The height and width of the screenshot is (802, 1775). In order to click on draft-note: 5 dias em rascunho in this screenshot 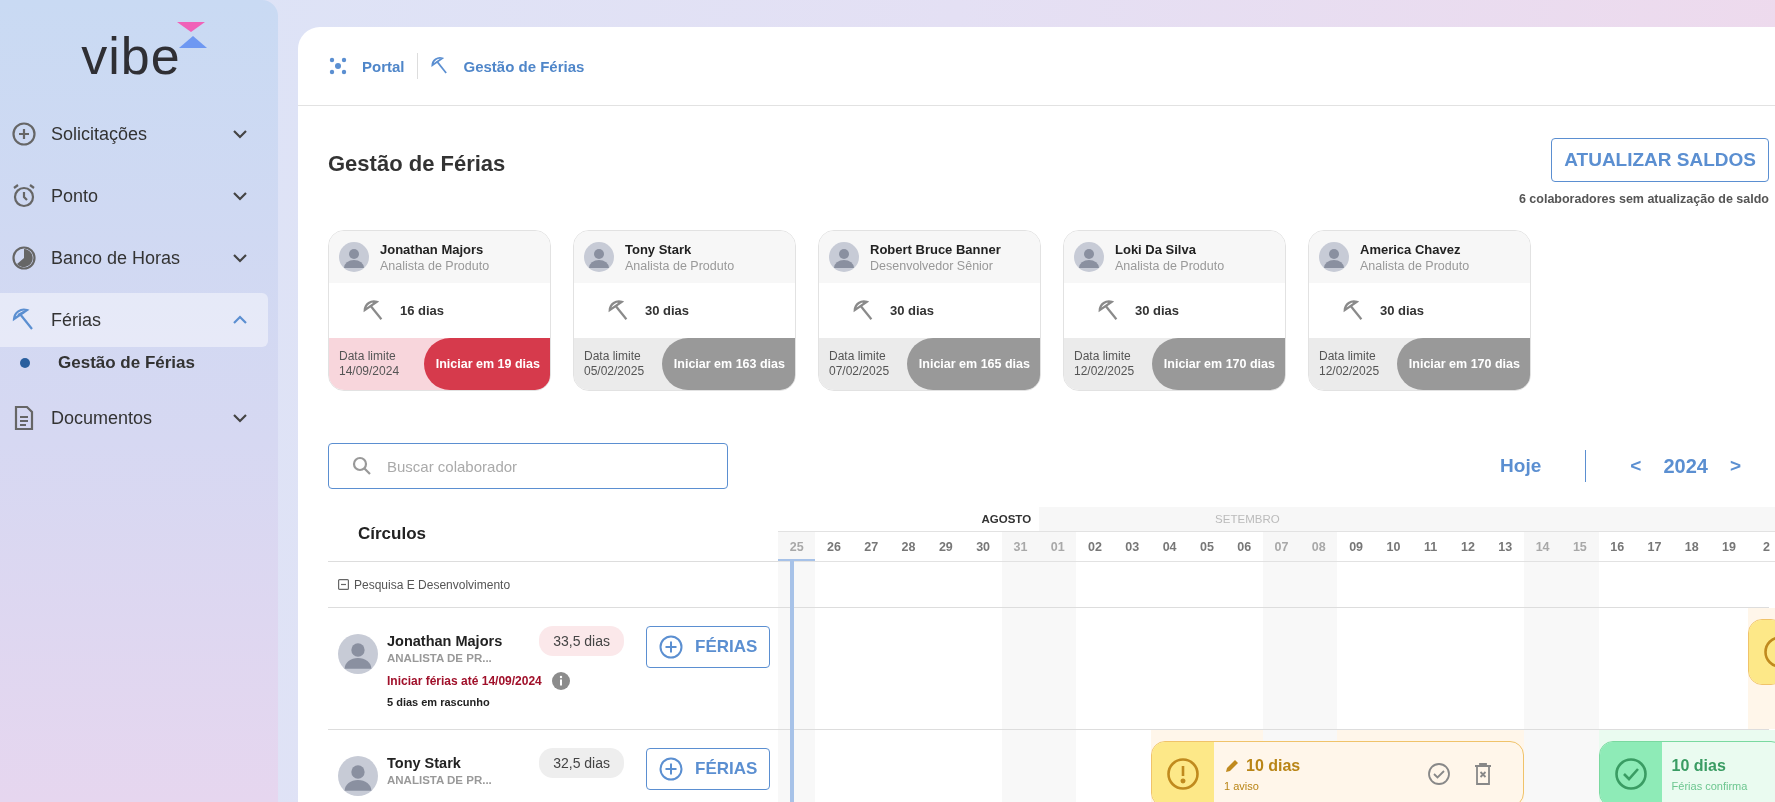, I will do `click(439, 702)`.